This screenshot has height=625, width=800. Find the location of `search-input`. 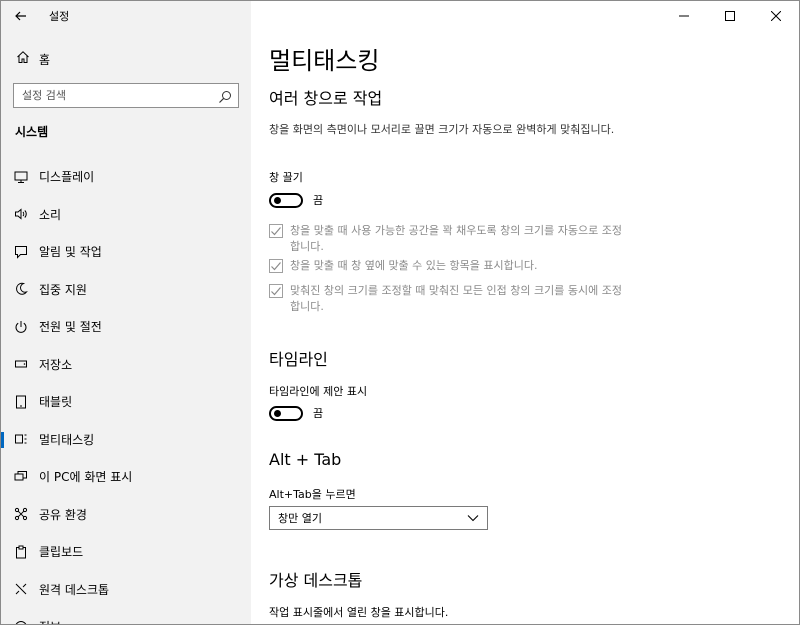

search-input is located at coordinates (120, 95).